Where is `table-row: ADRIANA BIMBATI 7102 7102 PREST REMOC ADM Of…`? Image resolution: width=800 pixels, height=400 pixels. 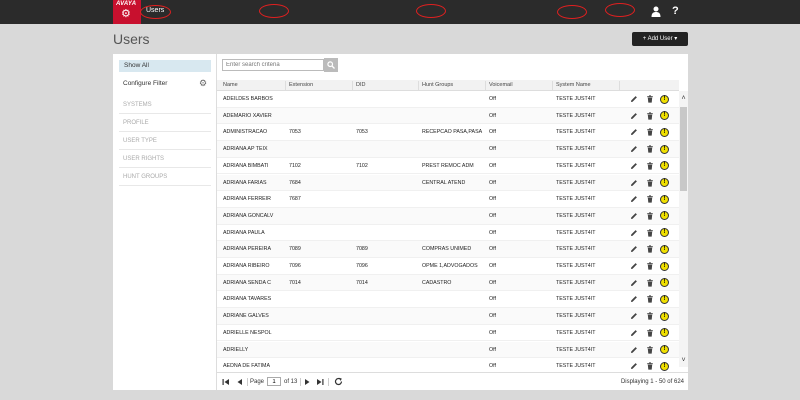
table-row: ADRIANA BIMBATI 7102 7102 PREST REMOC ADM Of… is located at coordinates (448, 166).